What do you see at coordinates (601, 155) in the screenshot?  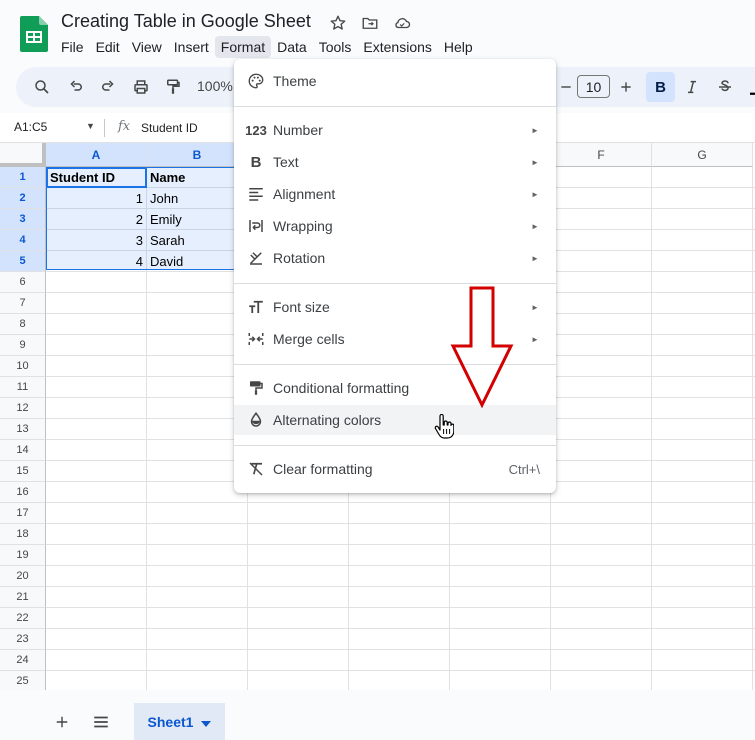 I see `column-header-f: F` at bounding box center [601, 155].